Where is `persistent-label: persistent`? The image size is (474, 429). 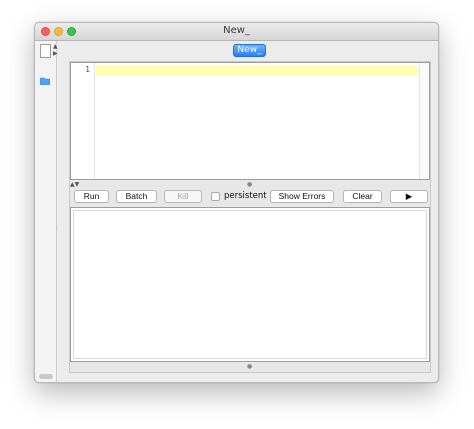
persistent-label: persistent is located at coordinates (245, 196).